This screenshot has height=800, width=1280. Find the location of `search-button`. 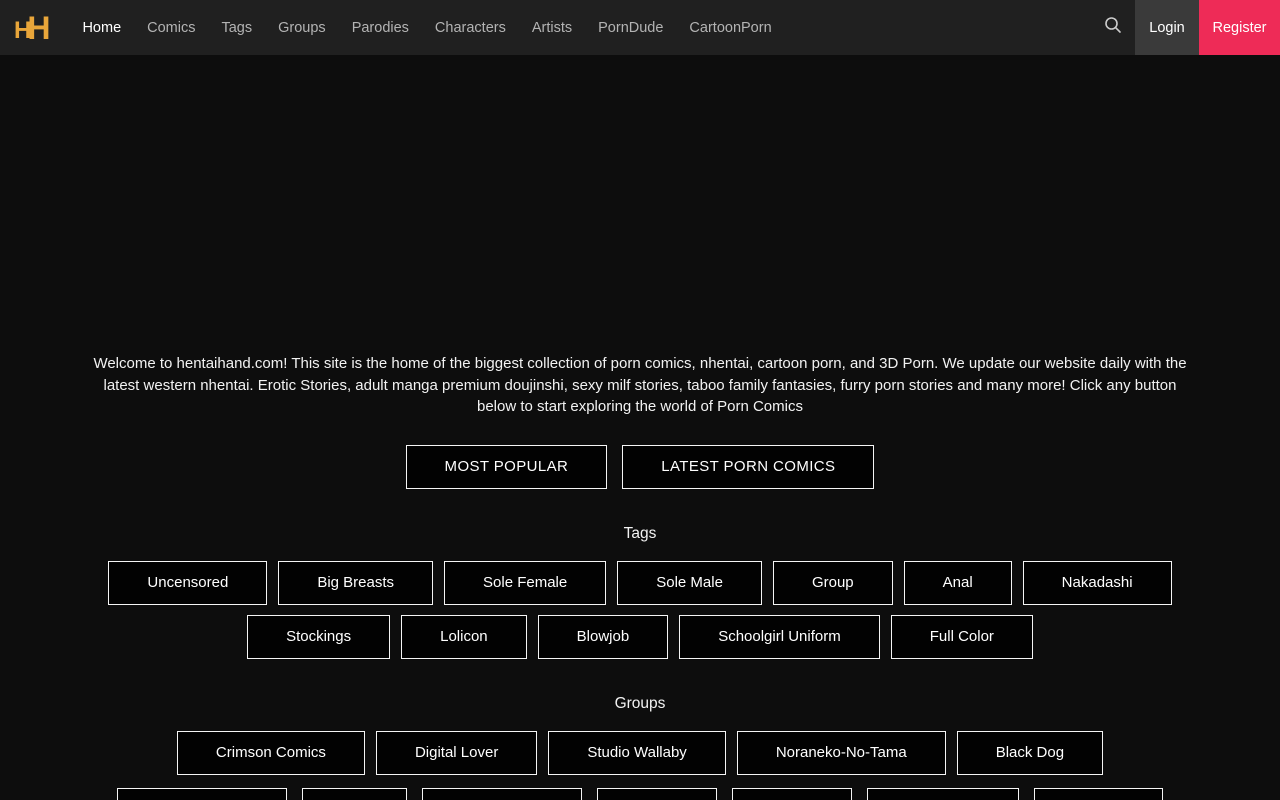

search-button is located at coordinates (1113, 27).